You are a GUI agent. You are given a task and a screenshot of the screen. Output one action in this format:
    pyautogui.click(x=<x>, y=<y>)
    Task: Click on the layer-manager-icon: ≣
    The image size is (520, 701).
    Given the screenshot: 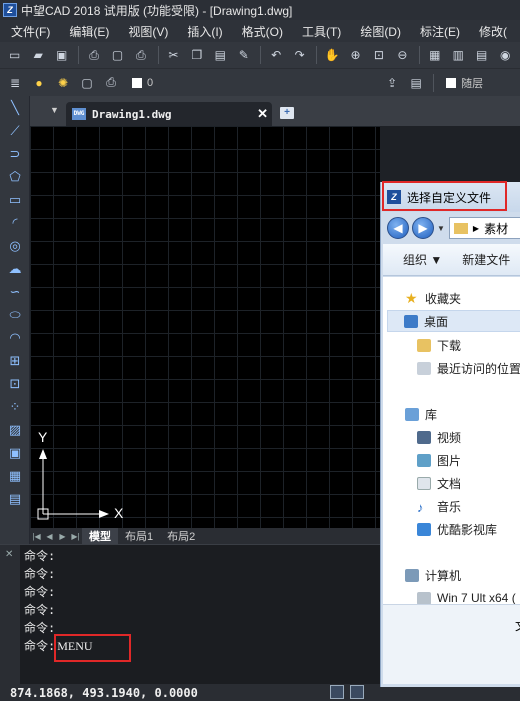 What is the action you would take?
    pyautogui.click(x=15, y=83)
    